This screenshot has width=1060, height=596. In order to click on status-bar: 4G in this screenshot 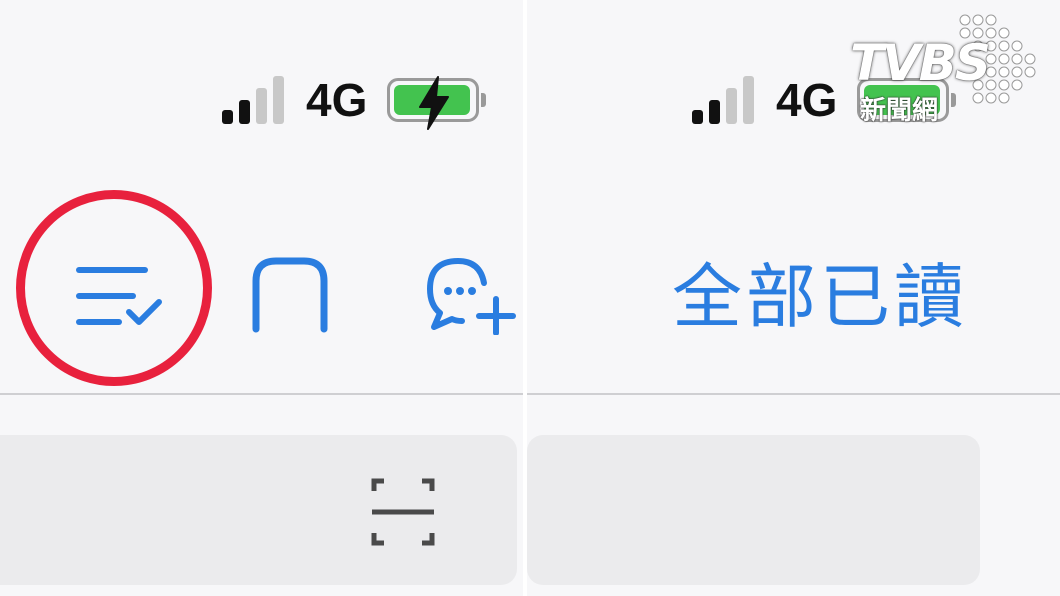, I will do `click(354, 100)`.